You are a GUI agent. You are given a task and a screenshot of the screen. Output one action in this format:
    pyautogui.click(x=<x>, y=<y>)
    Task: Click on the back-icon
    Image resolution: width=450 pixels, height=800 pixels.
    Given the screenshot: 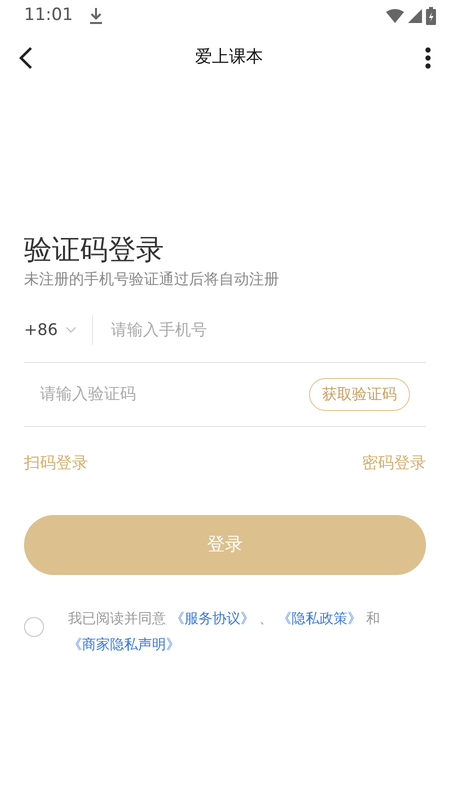 What is the action you would take?
    pyautogui.click(x=26, y=58)
    